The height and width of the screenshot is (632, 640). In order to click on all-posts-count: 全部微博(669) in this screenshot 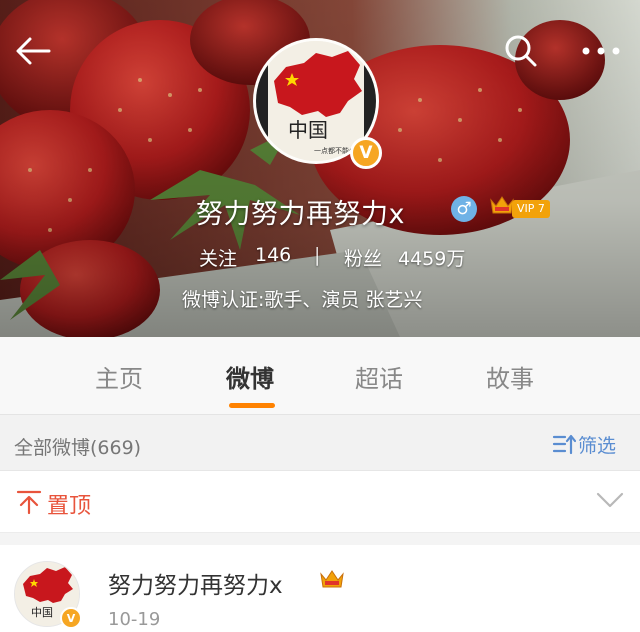, I will do `click(78, 448)`.